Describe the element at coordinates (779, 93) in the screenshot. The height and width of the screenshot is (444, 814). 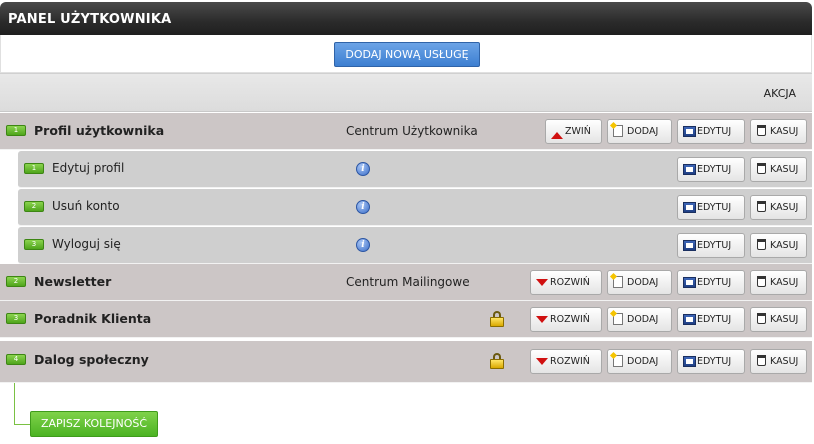
I see `action-column-header: AKCJA` at that location.